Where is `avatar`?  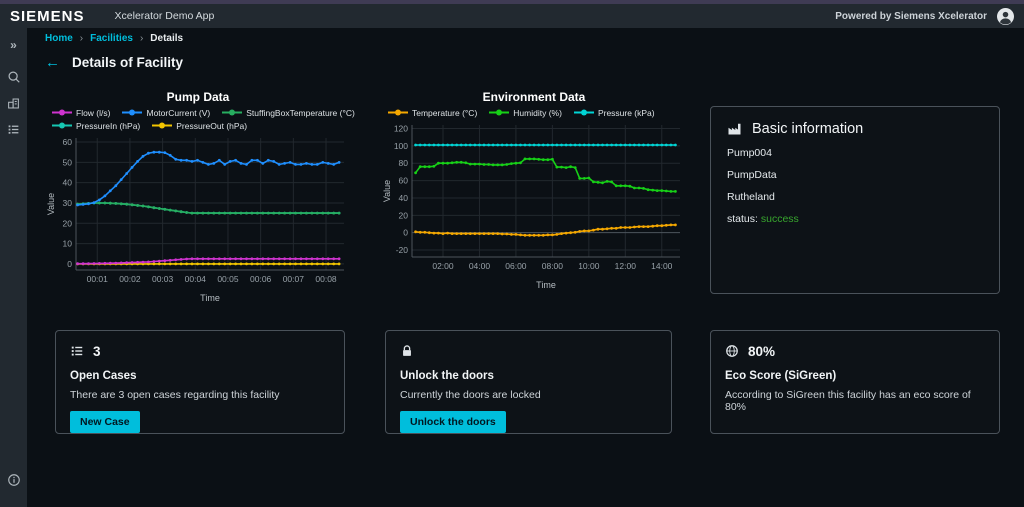 avatar is located at coordinates (1005, 16).